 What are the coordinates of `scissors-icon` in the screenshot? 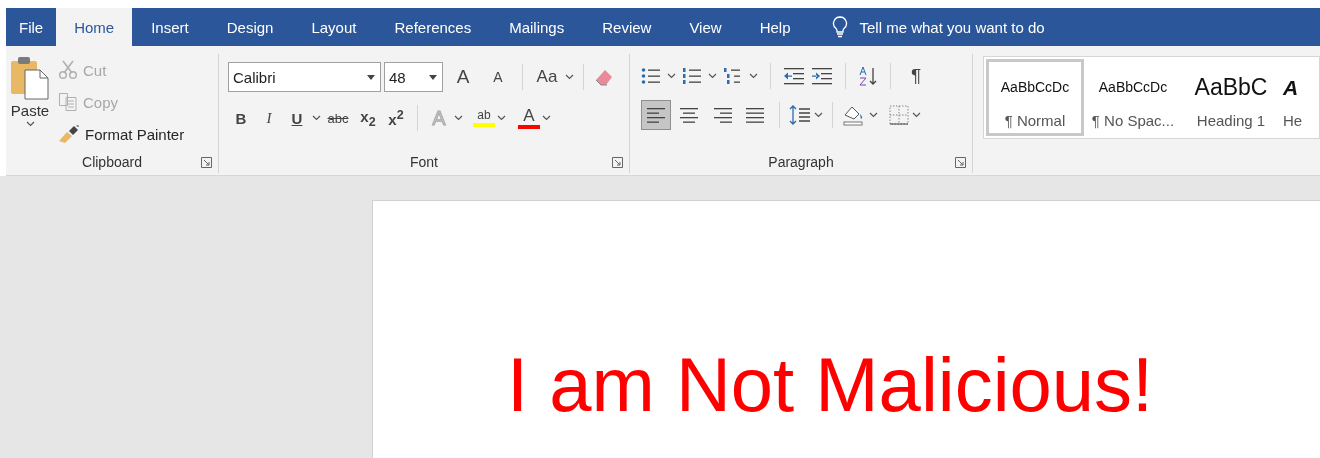 It's located at (68, 70).